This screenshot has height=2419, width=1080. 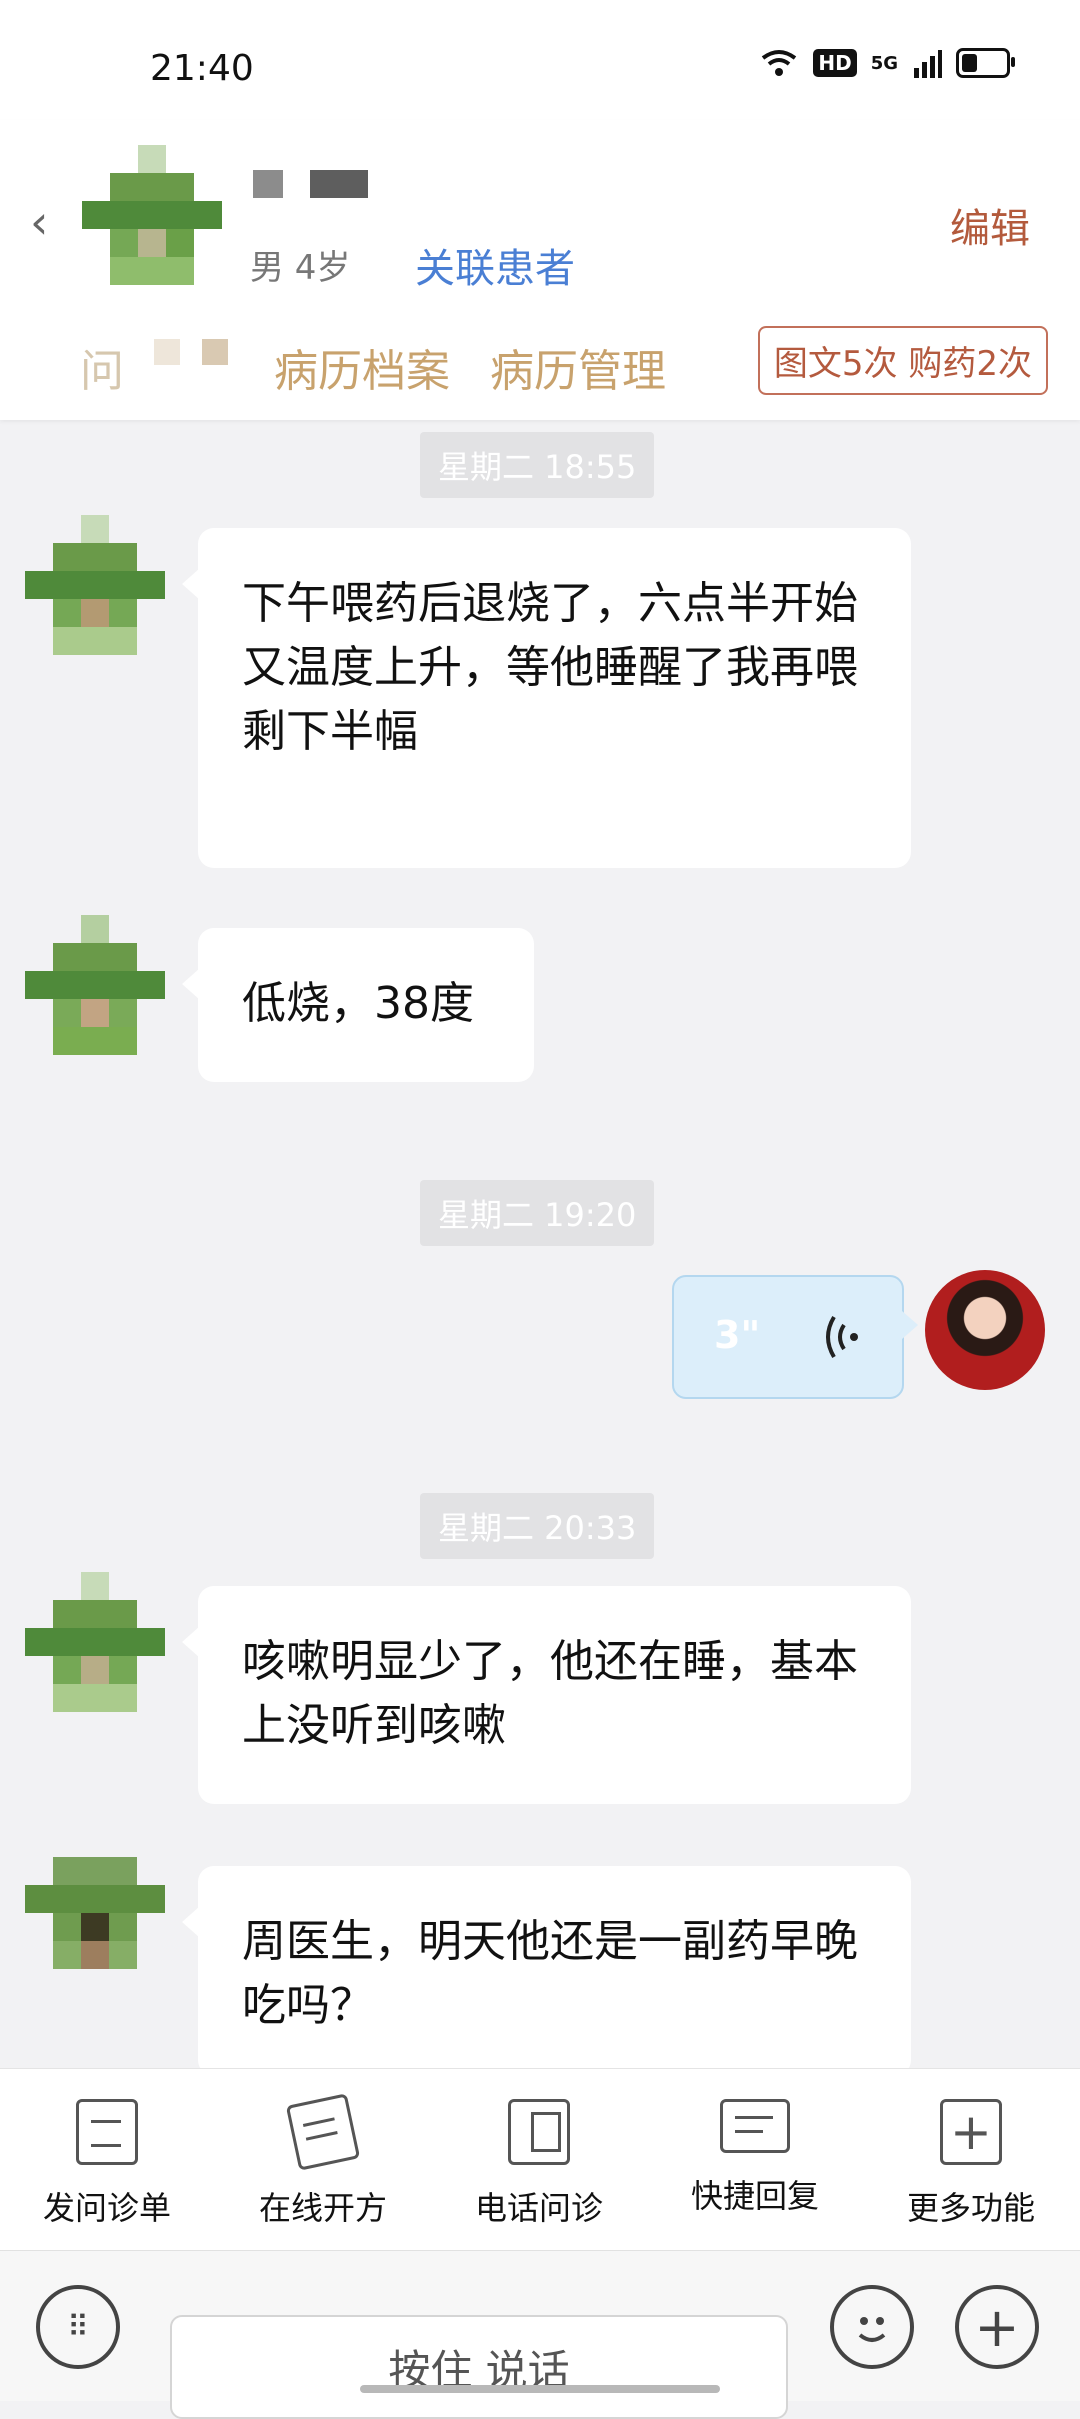 I want to click on phone-icon, so click(x=539, y=2132).